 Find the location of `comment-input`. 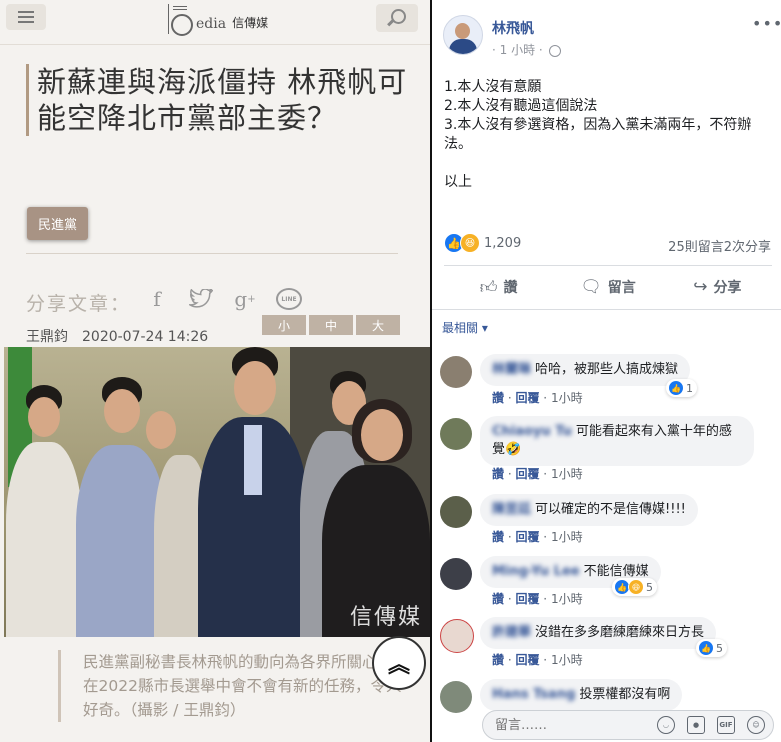

comment-input is located at coordinates (575, 725).